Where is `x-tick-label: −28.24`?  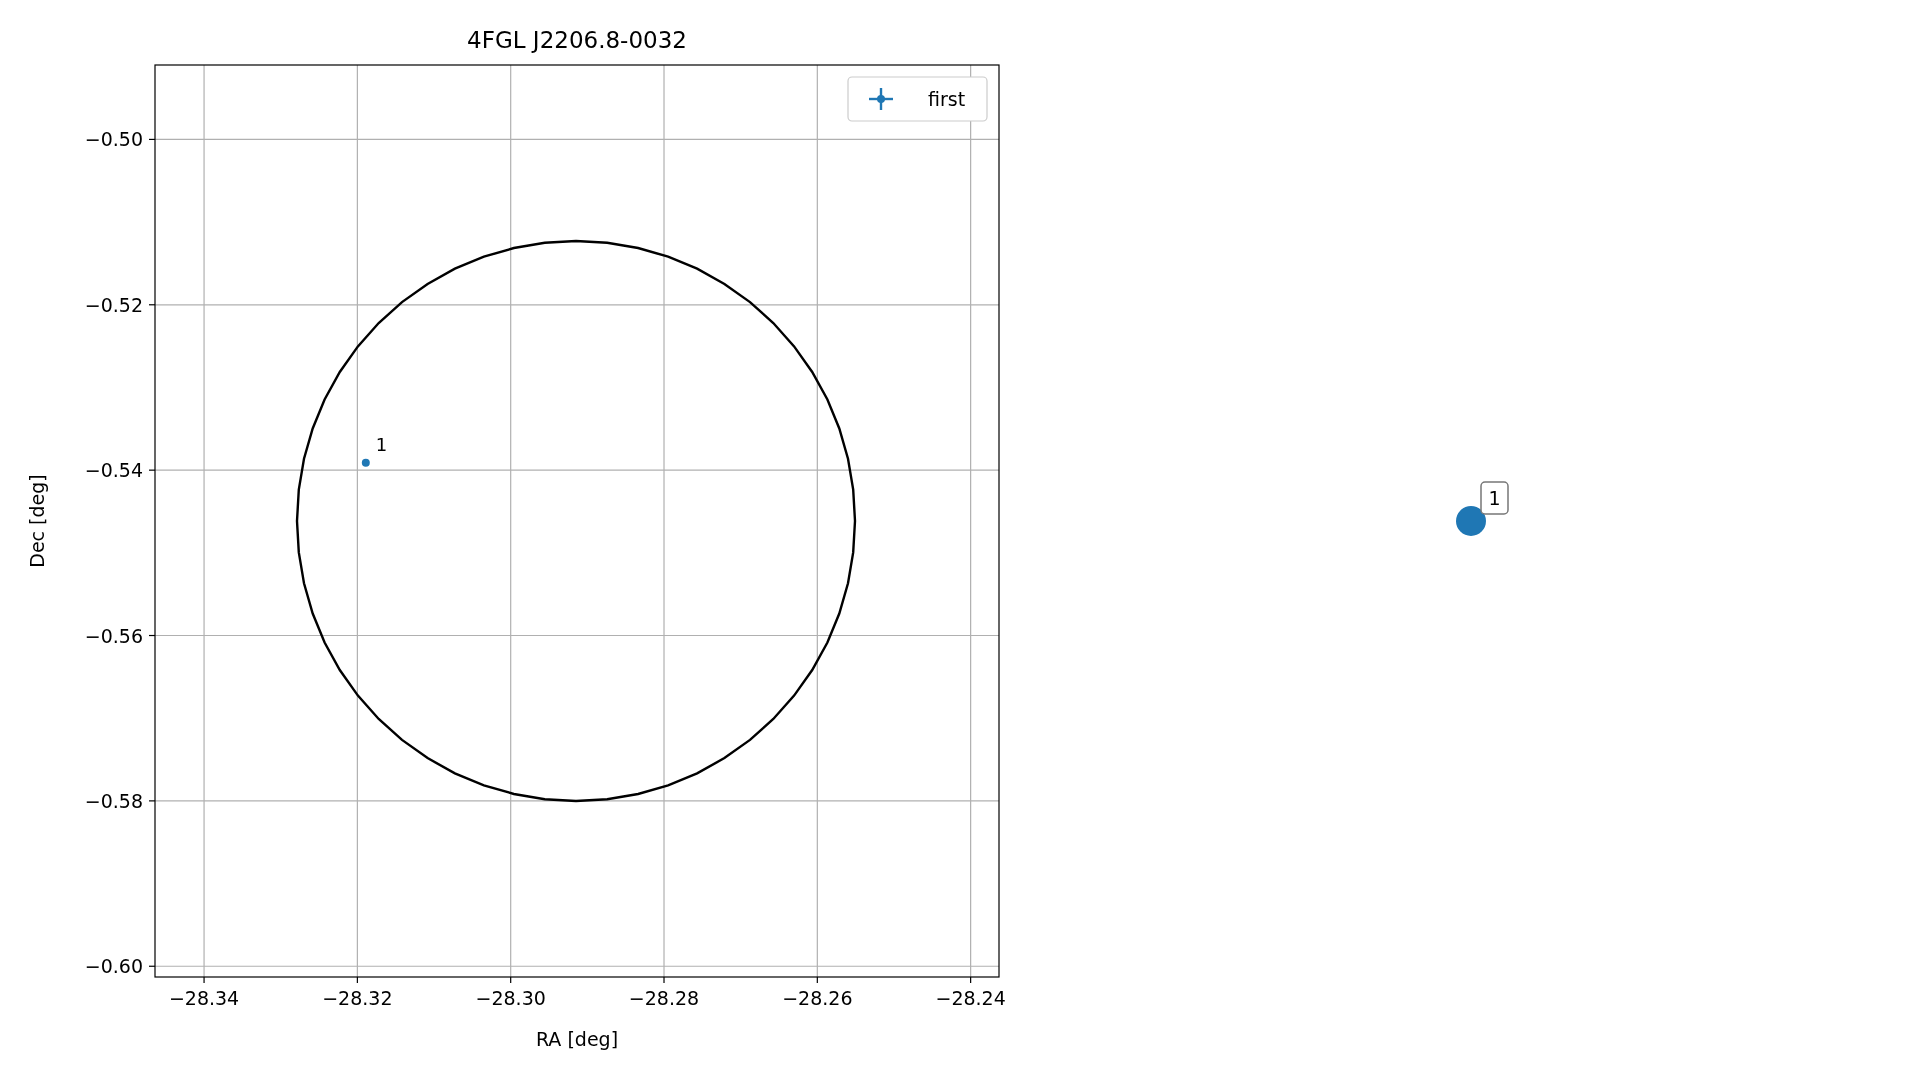
x-tick-label: −28.24 is located at coordinates (970, 998).